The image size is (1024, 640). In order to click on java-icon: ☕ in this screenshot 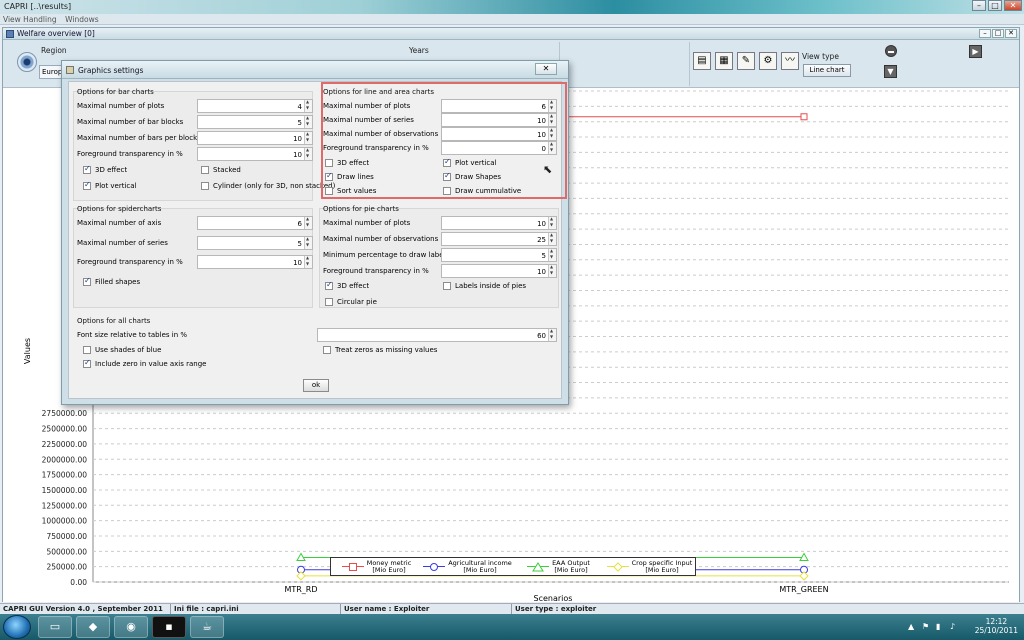, I will do `click(207, 627)`.